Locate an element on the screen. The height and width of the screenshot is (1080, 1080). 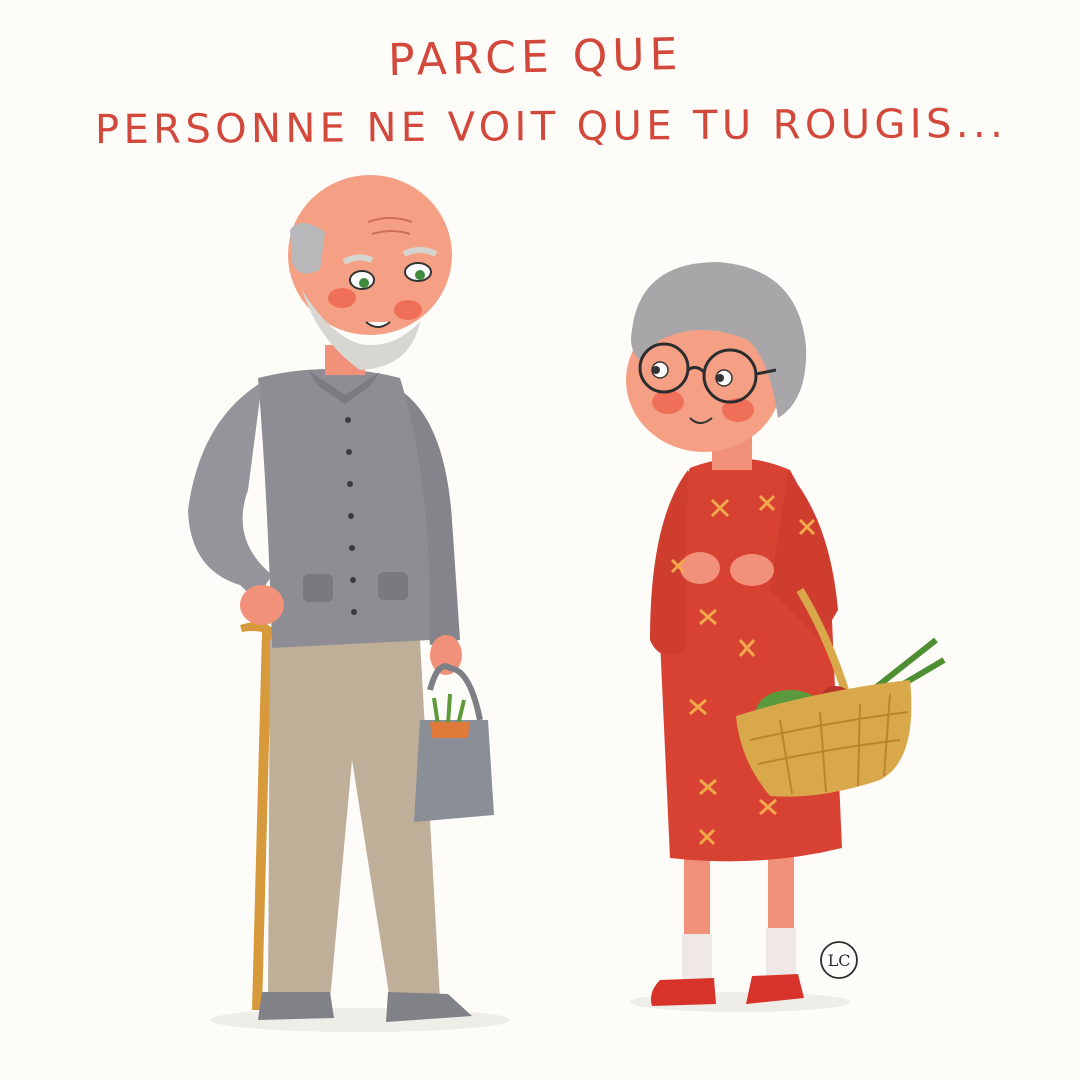
woman-cheek-left is located at coordinates (668, 402).